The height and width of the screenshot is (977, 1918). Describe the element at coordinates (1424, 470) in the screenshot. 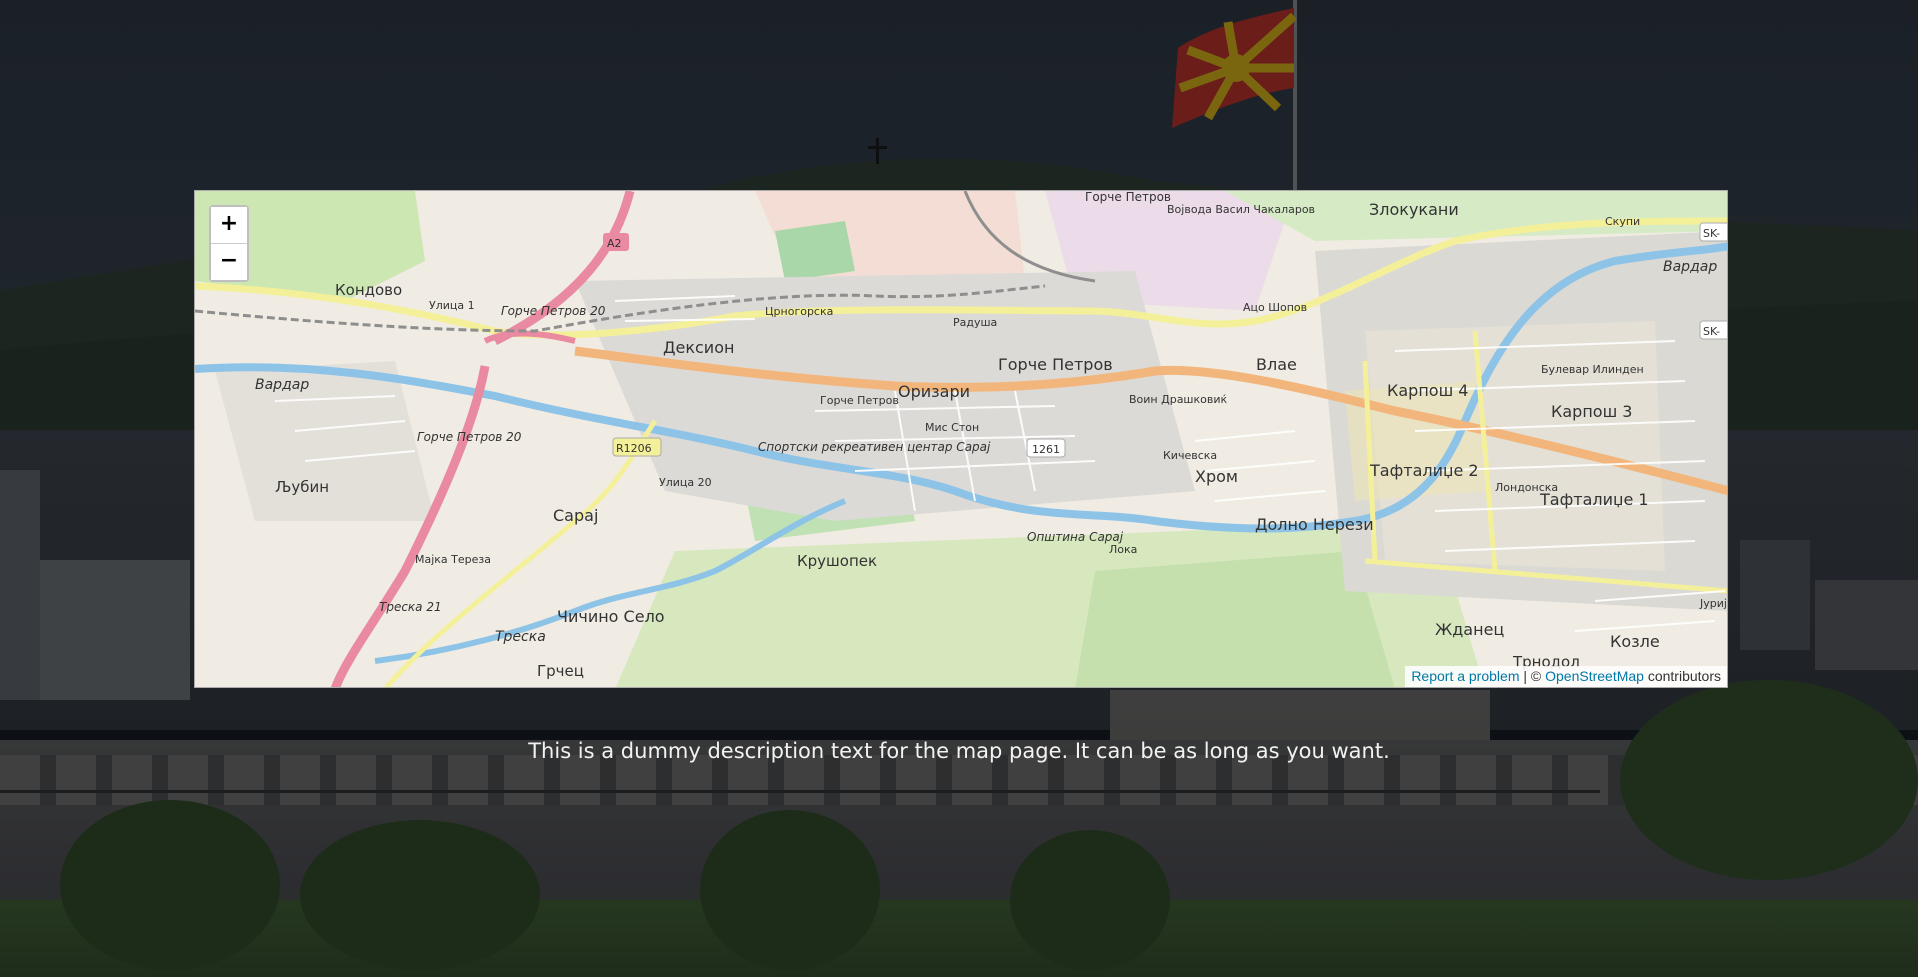

I see `label-taftalidze-2: Тафталиџе 2` at that location.